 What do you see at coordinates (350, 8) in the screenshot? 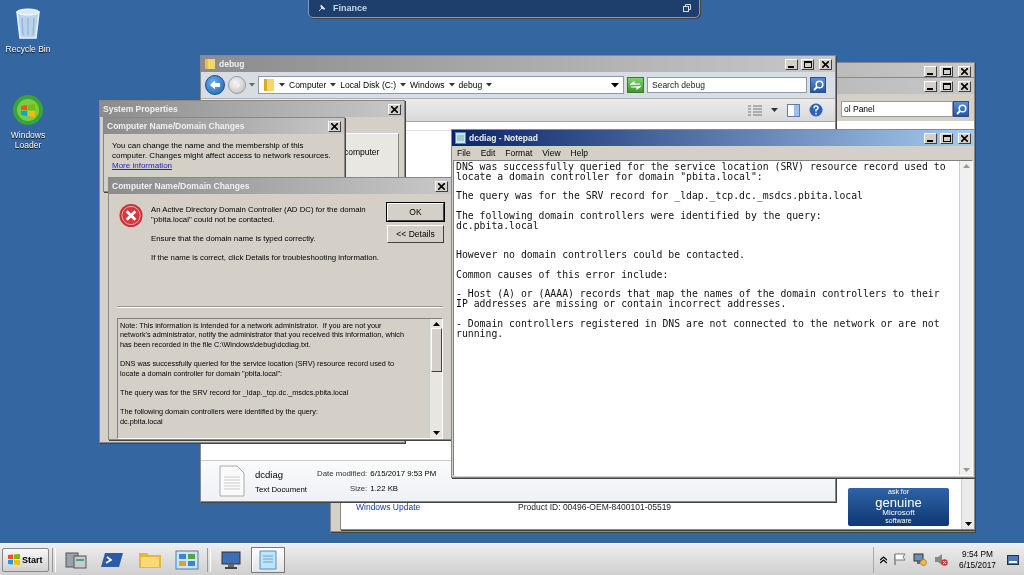
I see `window-title: Finance` at bounding box center [350, 8].